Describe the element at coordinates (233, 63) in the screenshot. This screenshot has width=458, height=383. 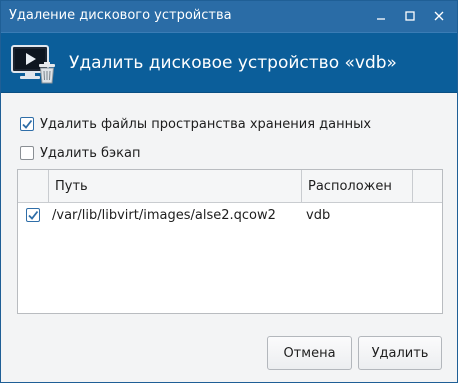
I see `banner-title: Удалить дисковое устройство «vdb»` at that location.